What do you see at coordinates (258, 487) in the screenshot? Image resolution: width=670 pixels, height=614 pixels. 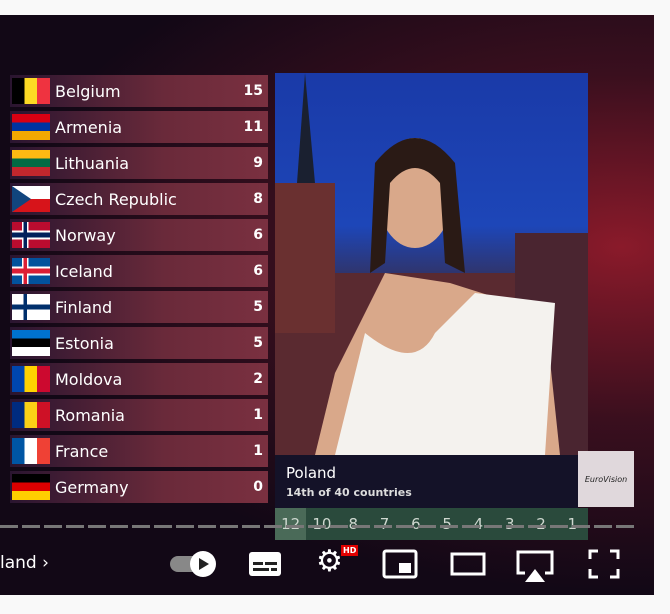 I see `country-points: 0` at bounding box center [258, 487].